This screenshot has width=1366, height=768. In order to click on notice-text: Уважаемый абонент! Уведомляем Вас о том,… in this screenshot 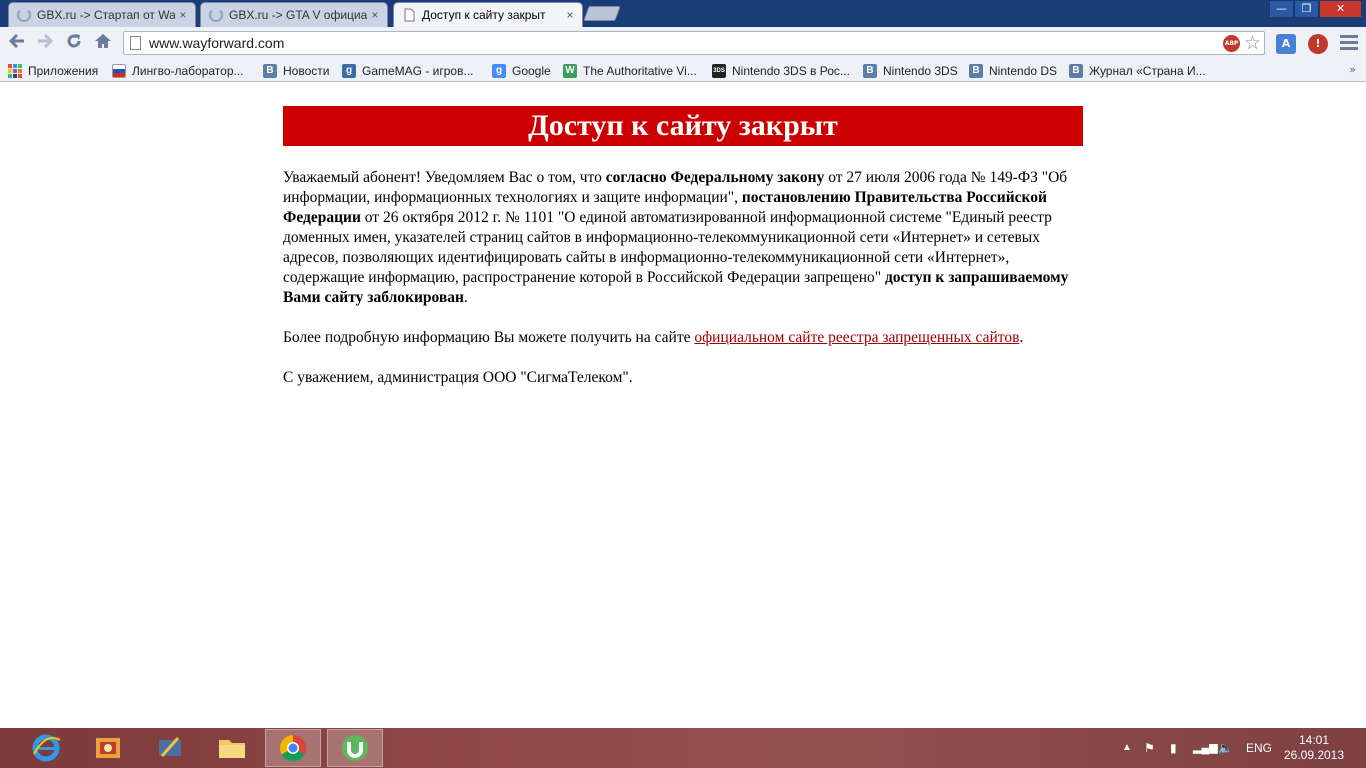, I will do `click(444, 177)`.